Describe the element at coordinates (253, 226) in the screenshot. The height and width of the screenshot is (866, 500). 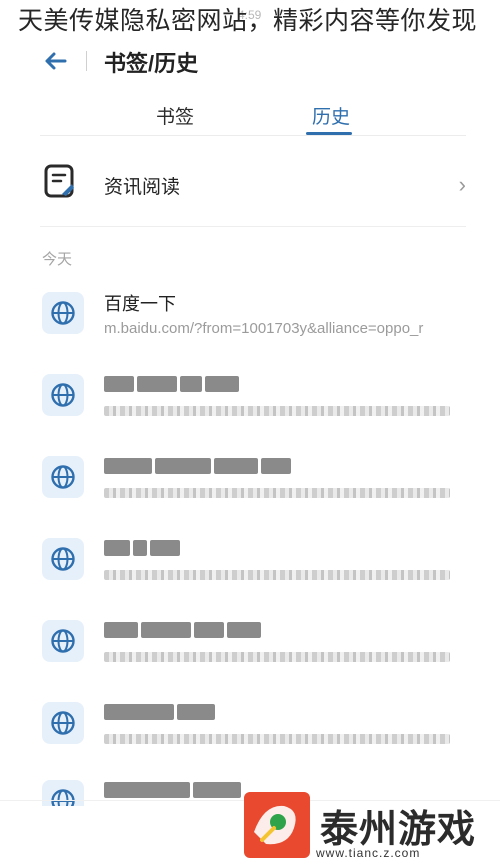
I see `divider` at that location.